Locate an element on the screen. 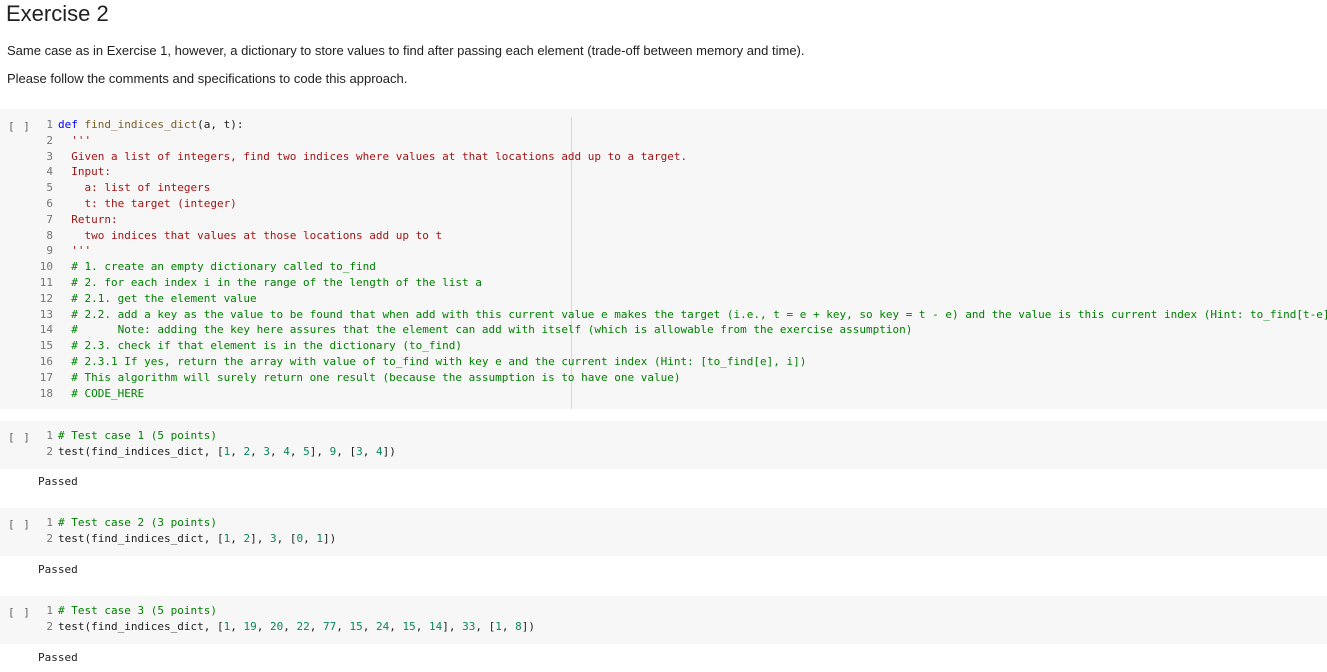 Image resolution: width=1327 pixels, height=672 pixels. code-token: def is located at coordinates (71, 124).